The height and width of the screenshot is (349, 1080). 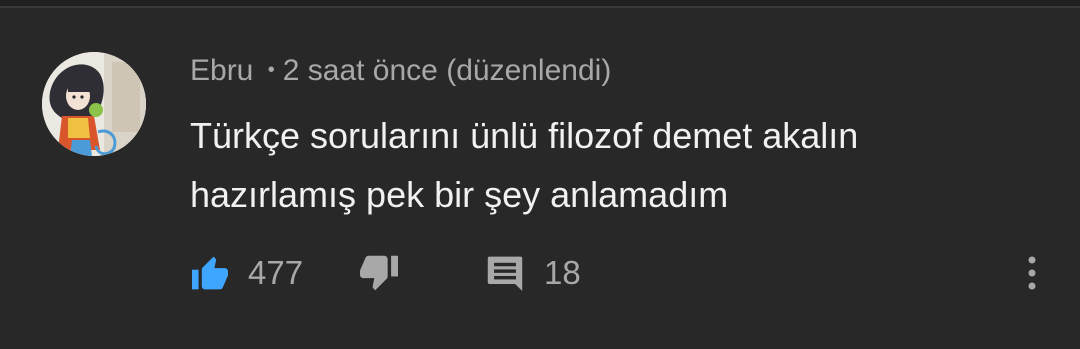 What do you see at coordinates (360, 70) in the screenshot?
I see `comment-timestamp: 2 saat önce` at bounding box center [360, 70].